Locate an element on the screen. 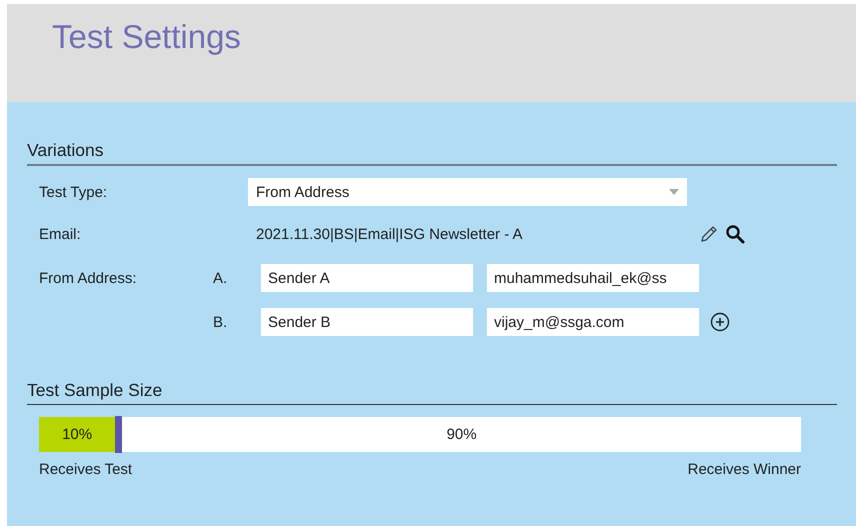  section-heading: Test Sample Size is located at coordinates (432, 392).